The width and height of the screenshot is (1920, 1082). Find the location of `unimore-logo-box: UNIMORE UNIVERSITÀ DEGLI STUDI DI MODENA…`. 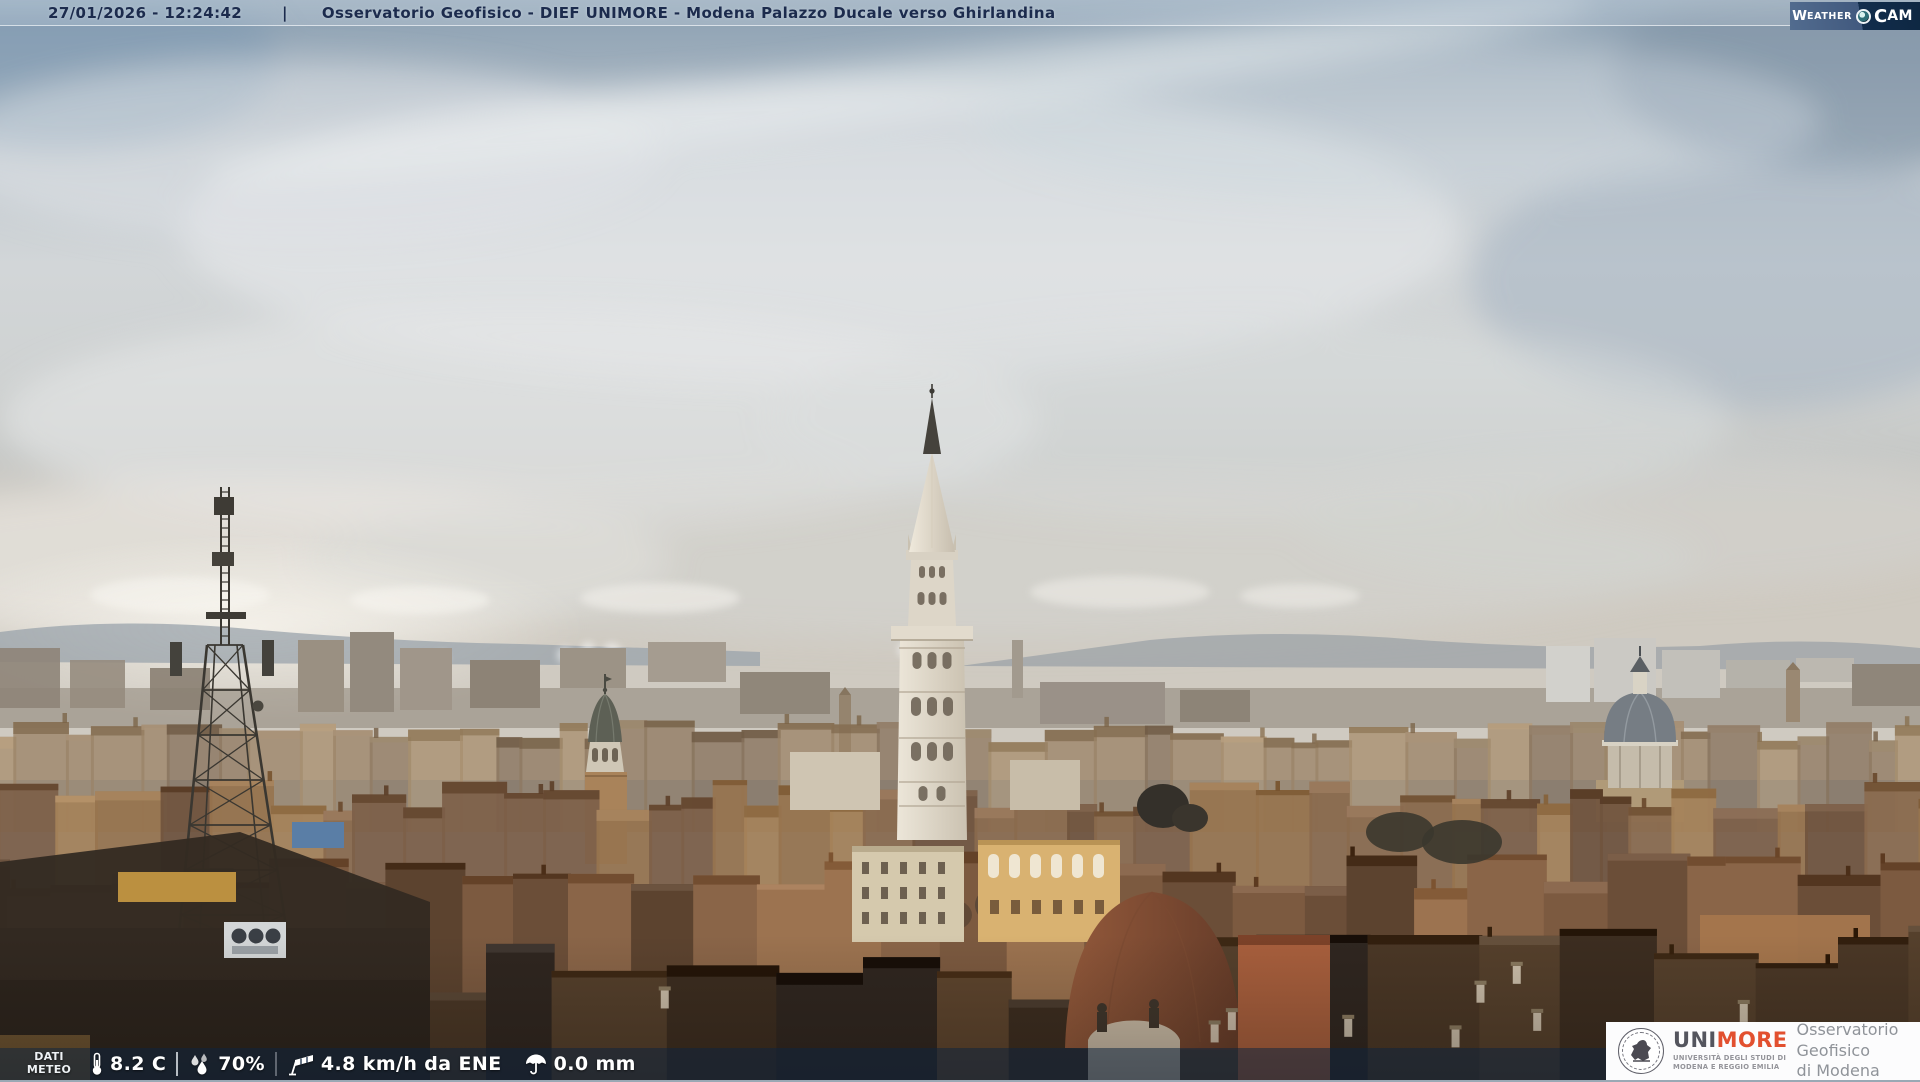

unimore-logo-box: UNIMORE UNIVERSITÀ DEGLI STUDI DI MODENA… is located at coordinates (1763, 1051).